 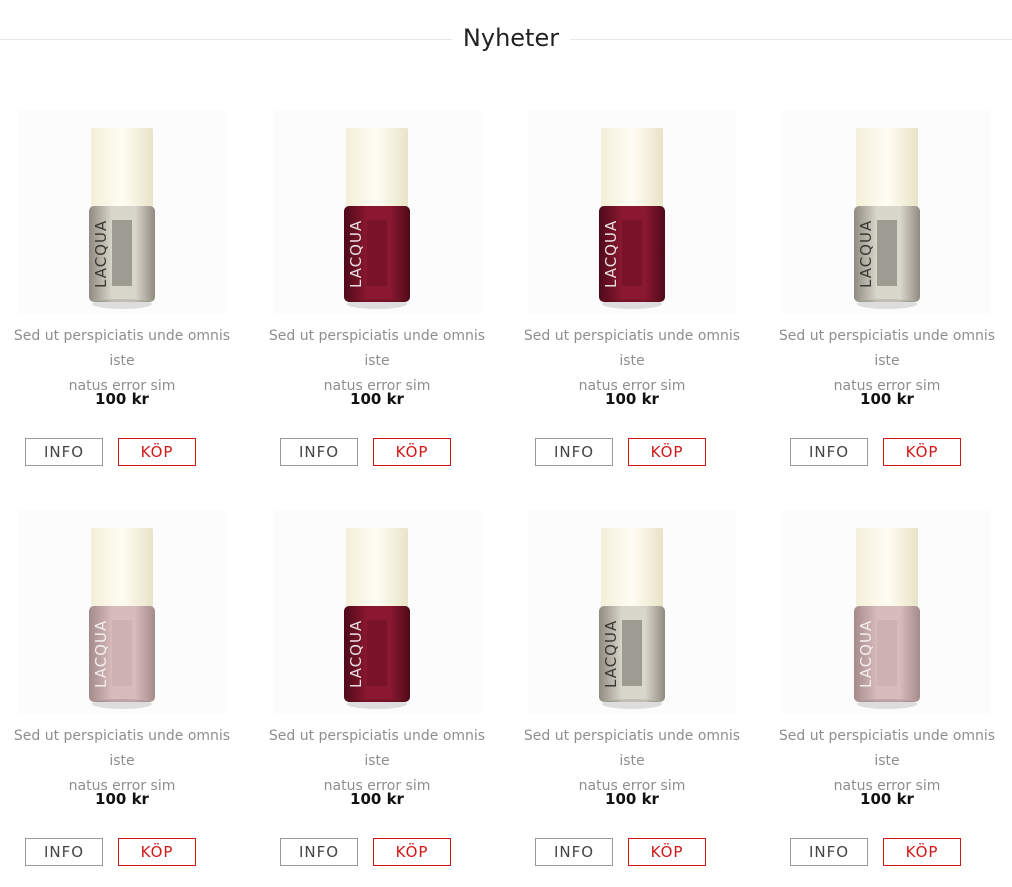 What do you see at coordinates (226, 39) in the screenshot?
I see `header-divider-left` at bounding box center [226, 39].